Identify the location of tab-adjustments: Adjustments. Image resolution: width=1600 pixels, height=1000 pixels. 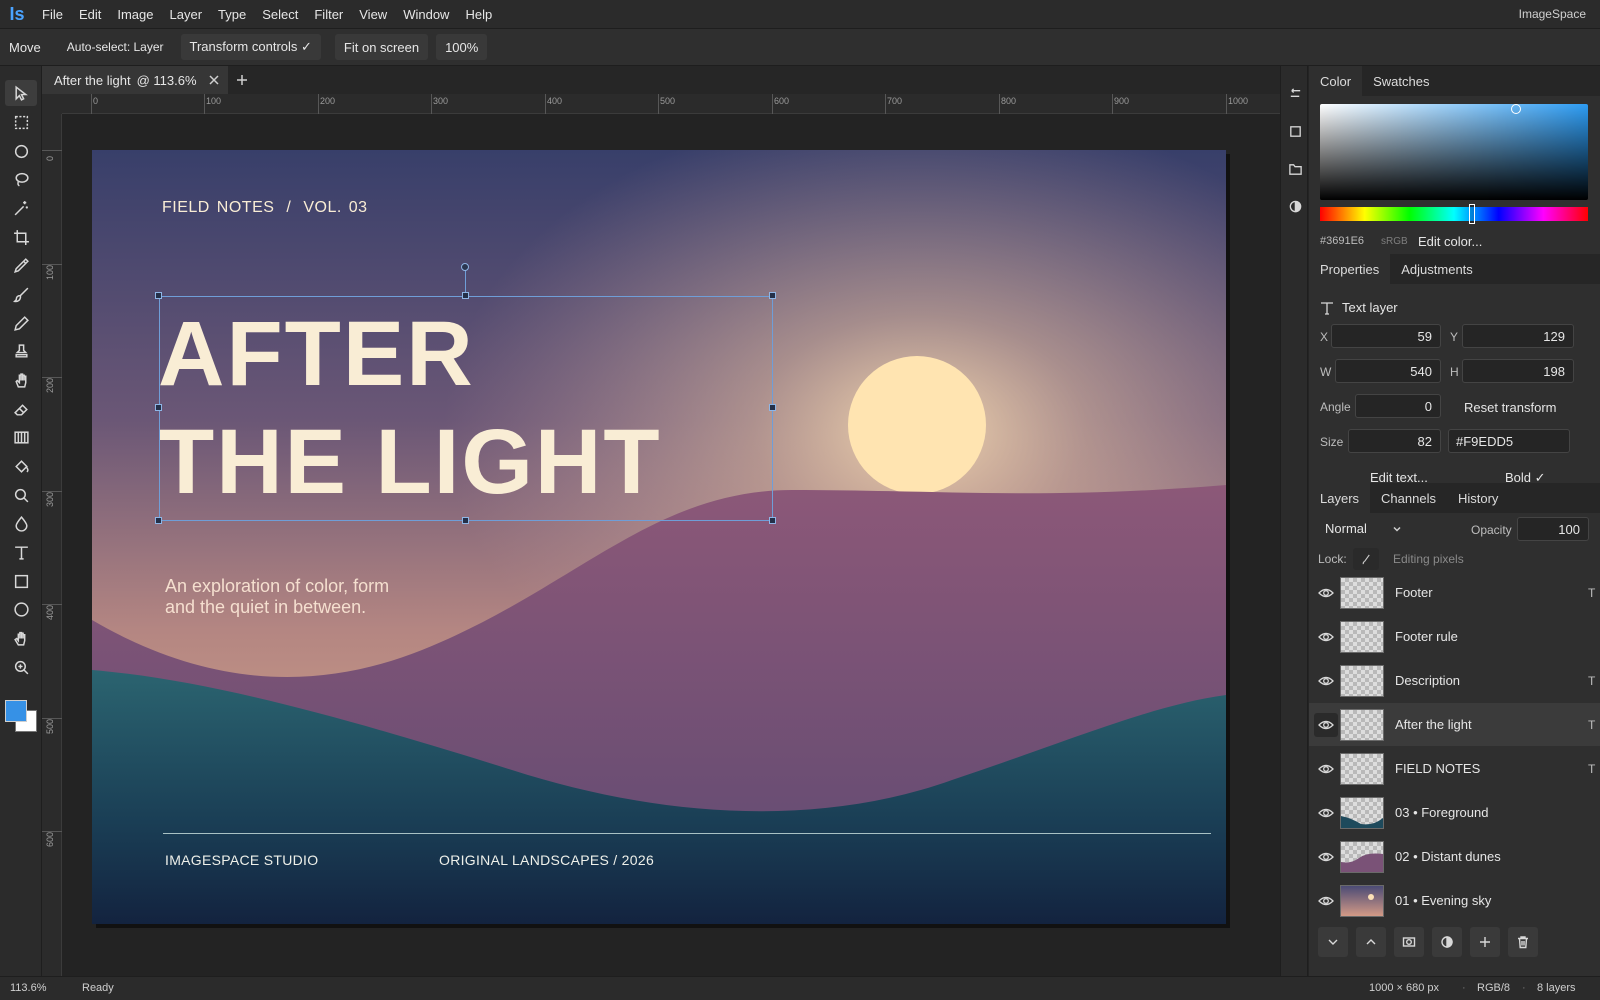
(1437, 269).